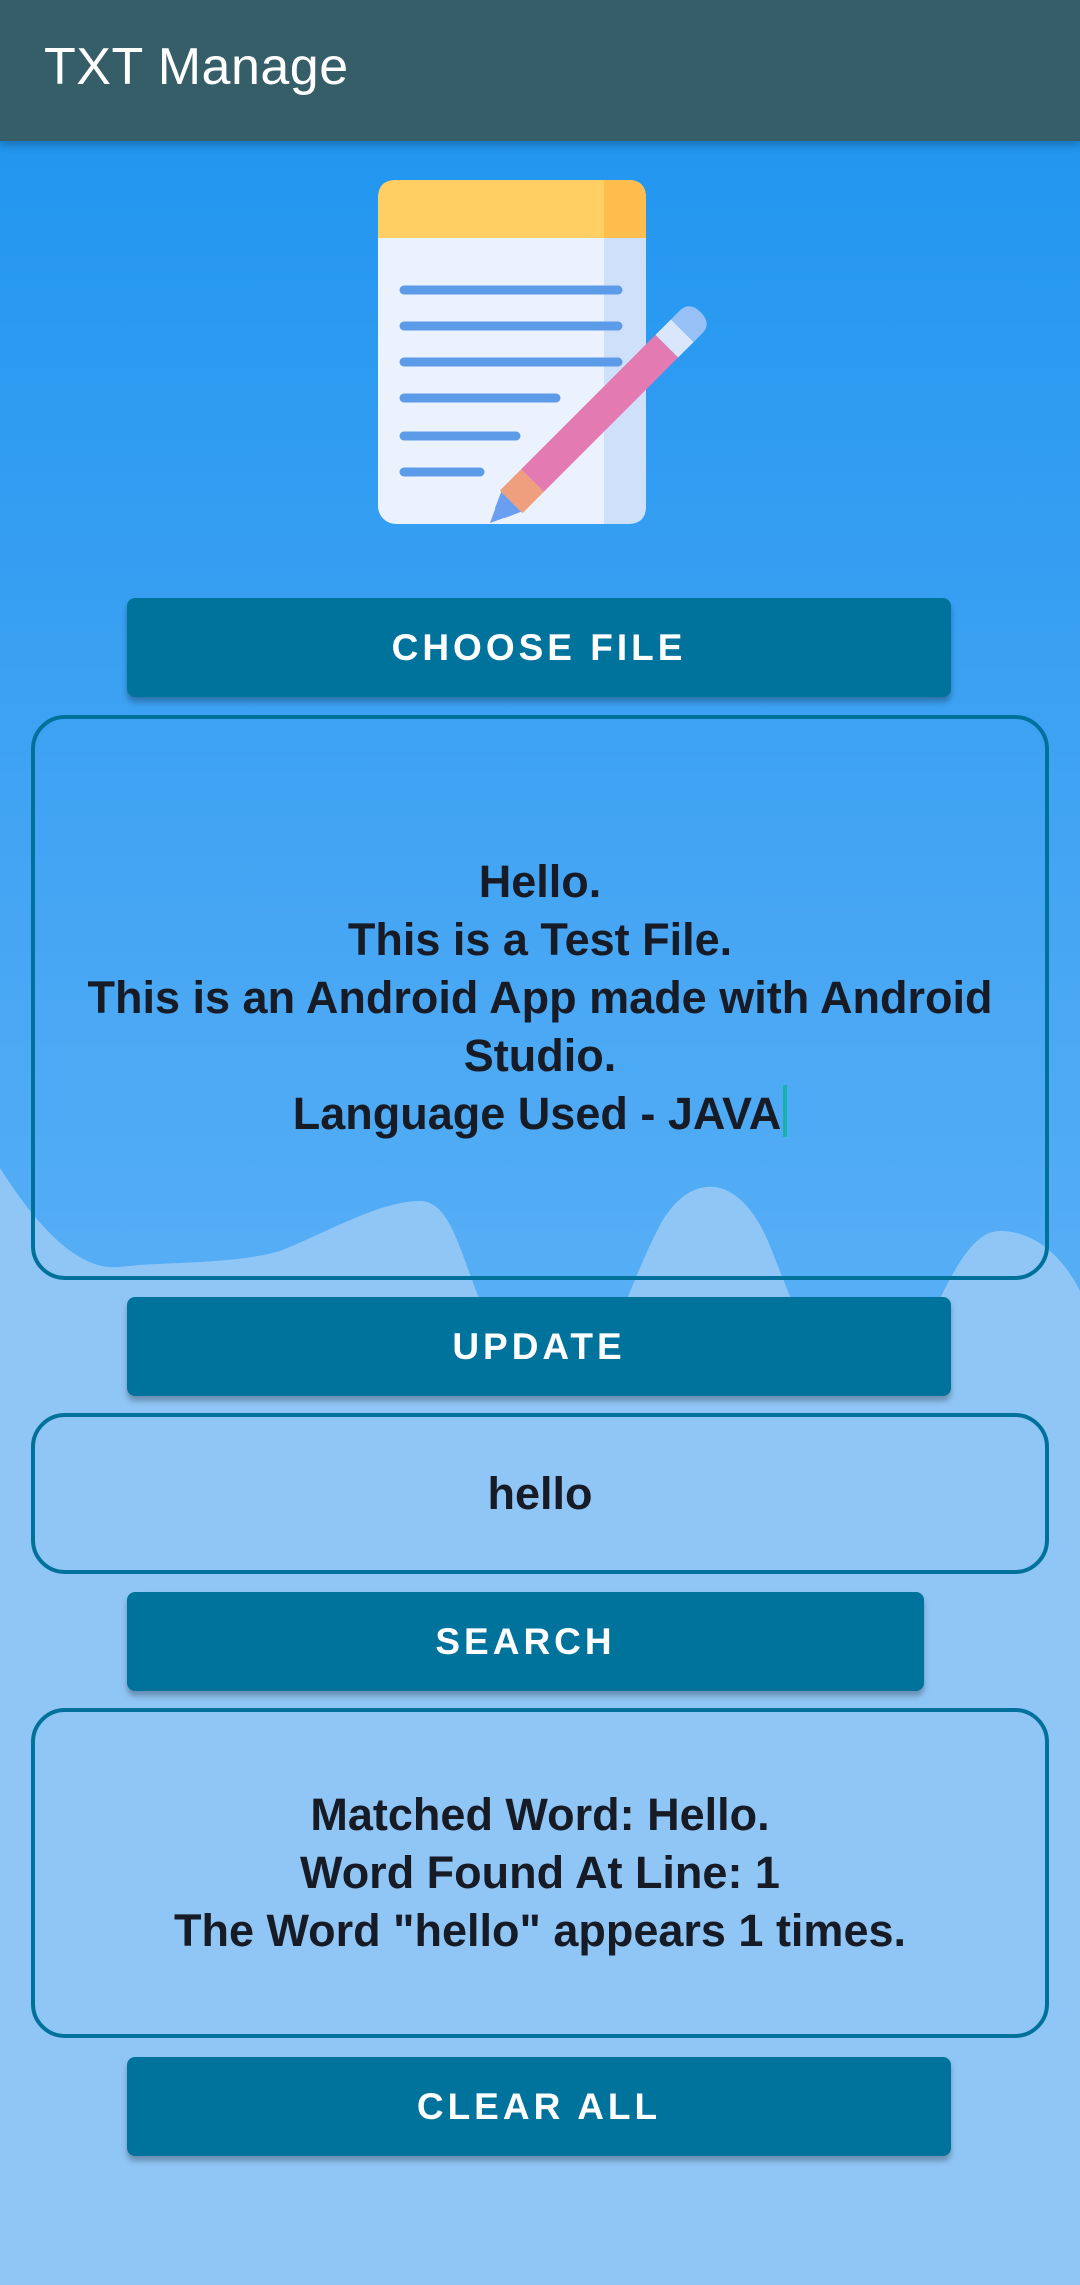  I want to click on clear-all-label: CLEAR ALL, so click(539, 2106).